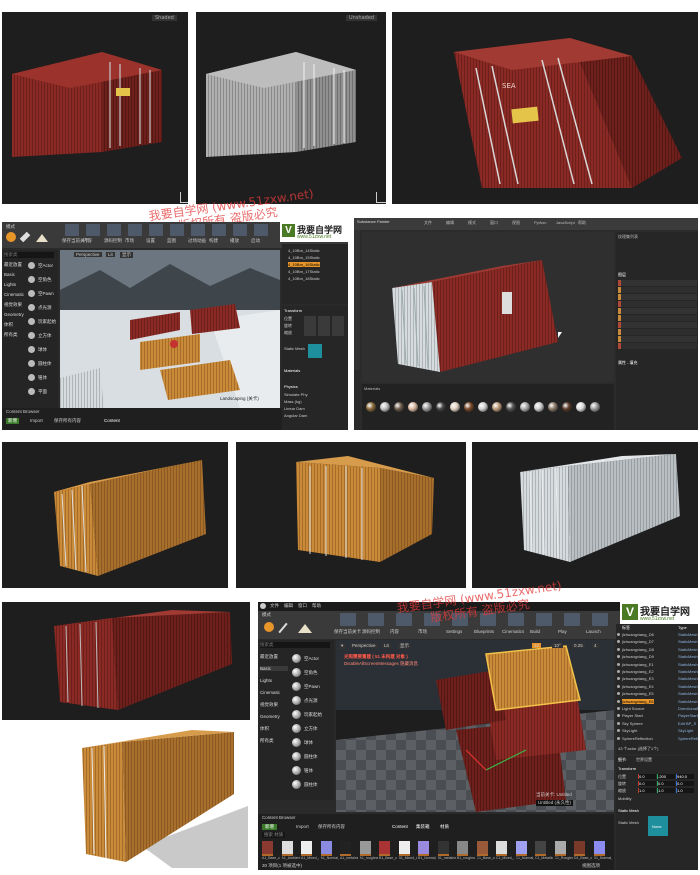  I want to click on outliner-row: 4_10Bm_17Static, so click(304, 271).